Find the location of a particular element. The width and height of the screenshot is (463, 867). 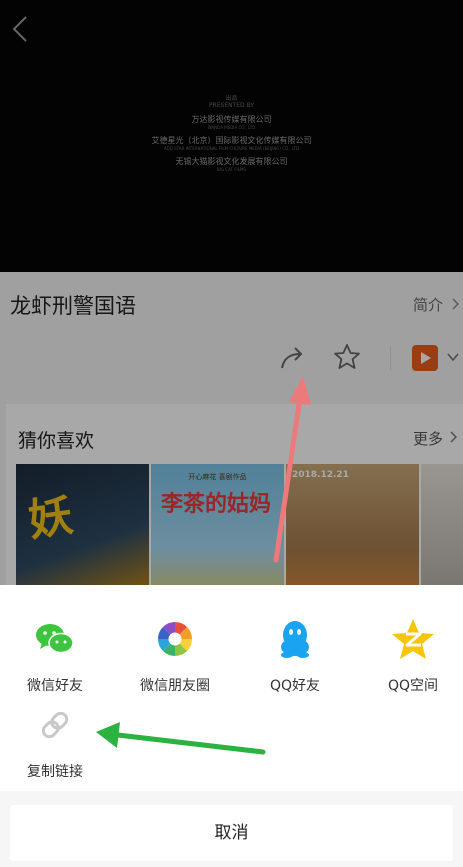

share-qzone: QQ空间 is located at coordinates (410, 656).